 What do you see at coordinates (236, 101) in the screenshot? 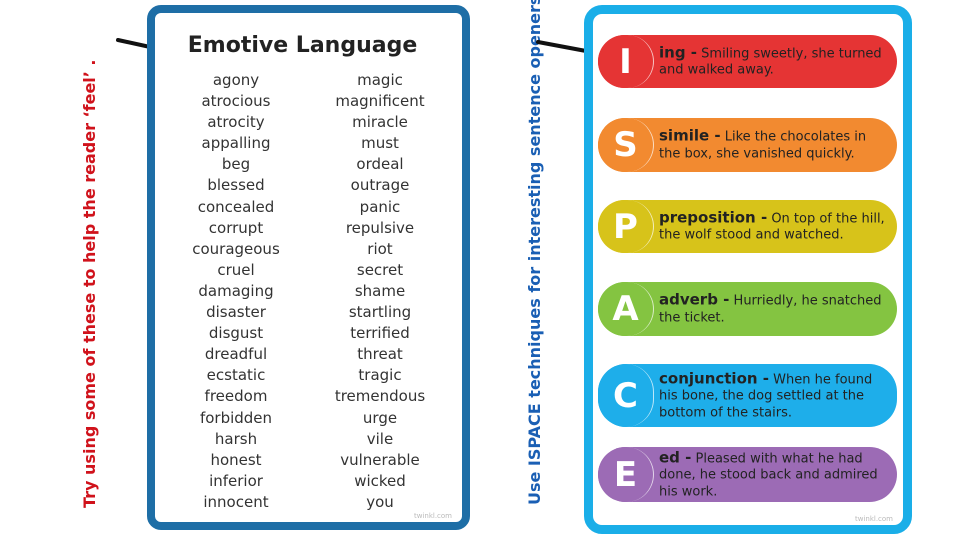
I see `word-item: atrocious` at bounding box center [236, 101].